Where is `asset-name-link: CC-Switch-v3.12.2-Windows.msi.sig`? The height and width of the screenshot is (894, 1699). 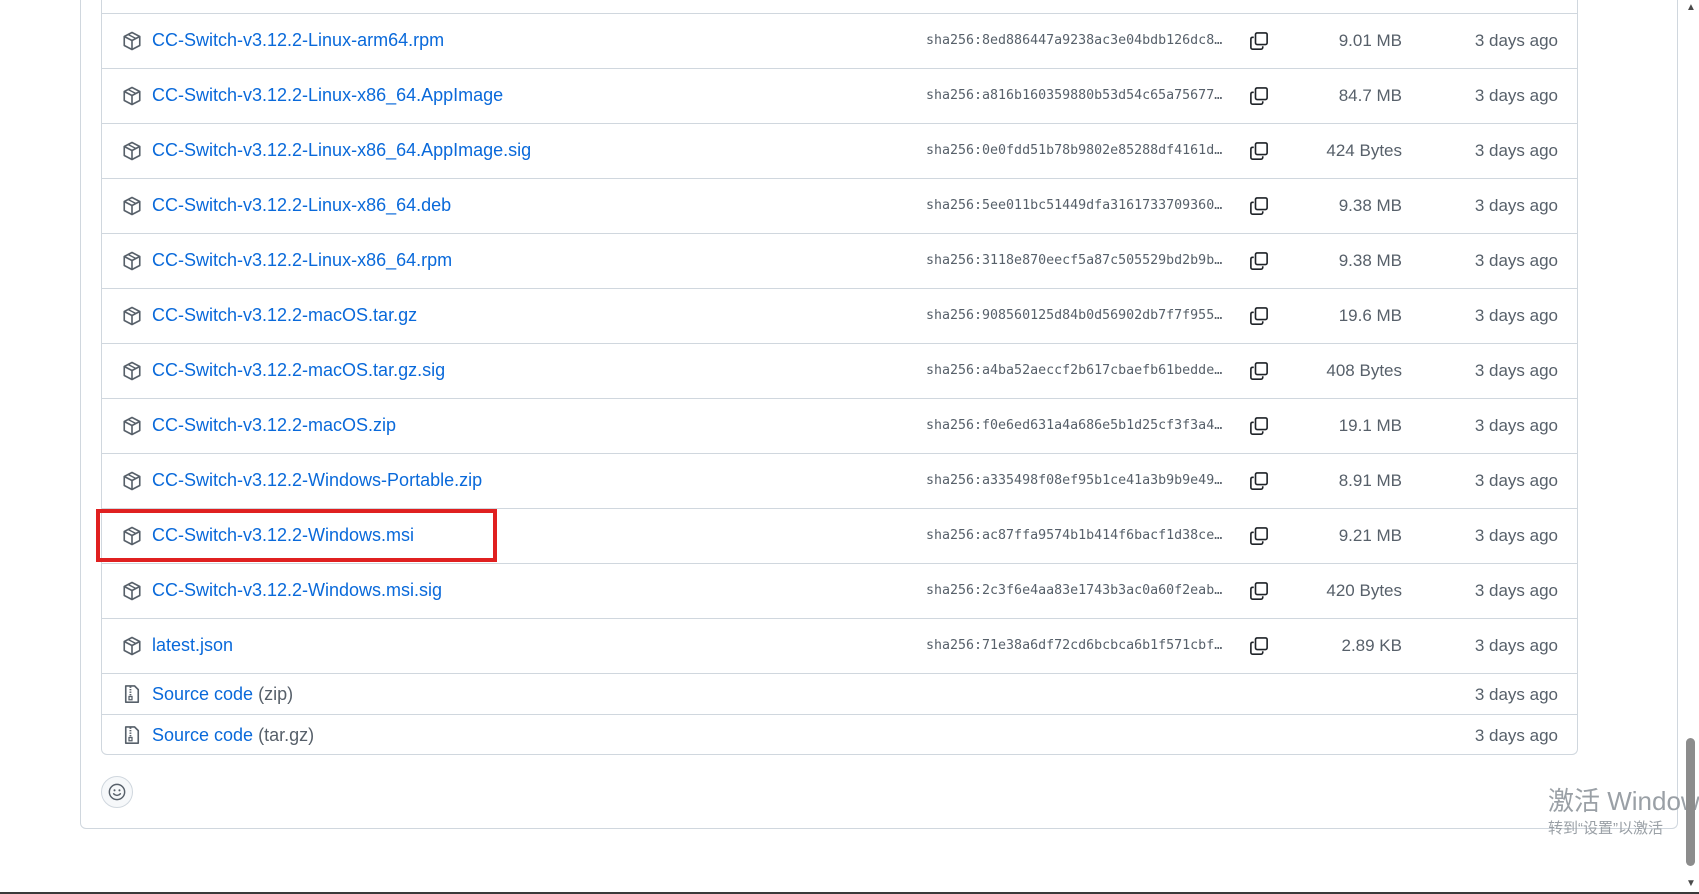 asset-name-link: CC-Switch-v3.12.2-Windows.msi.sig is located at coordinates (297, 590).